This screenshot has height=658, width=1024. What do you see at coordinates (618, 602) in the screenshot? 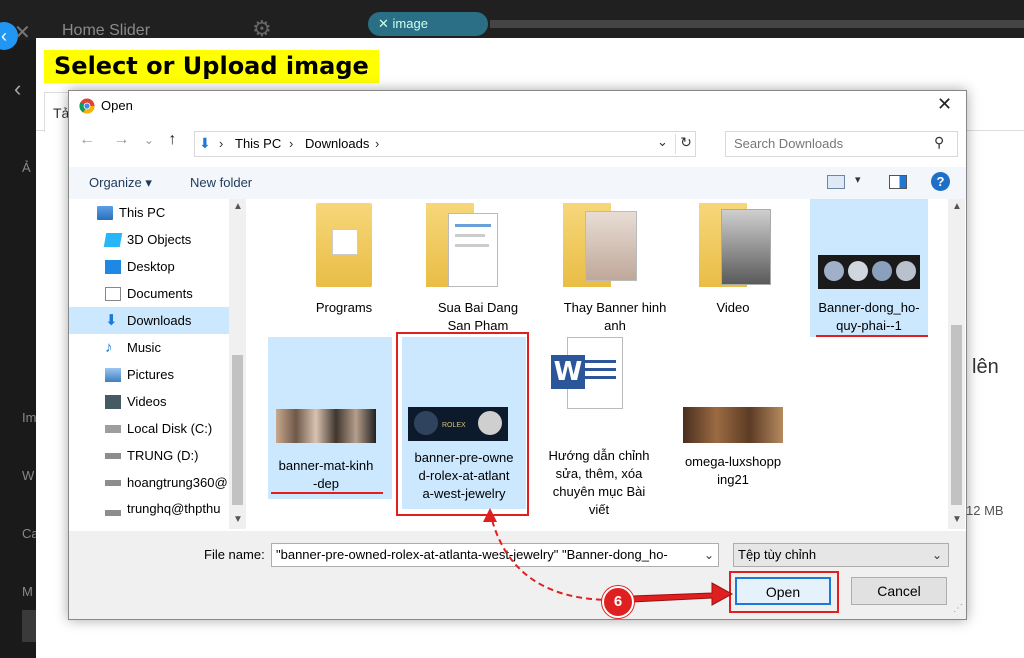
I see `step-number-badge: 6` at bounding box center [618, 602].